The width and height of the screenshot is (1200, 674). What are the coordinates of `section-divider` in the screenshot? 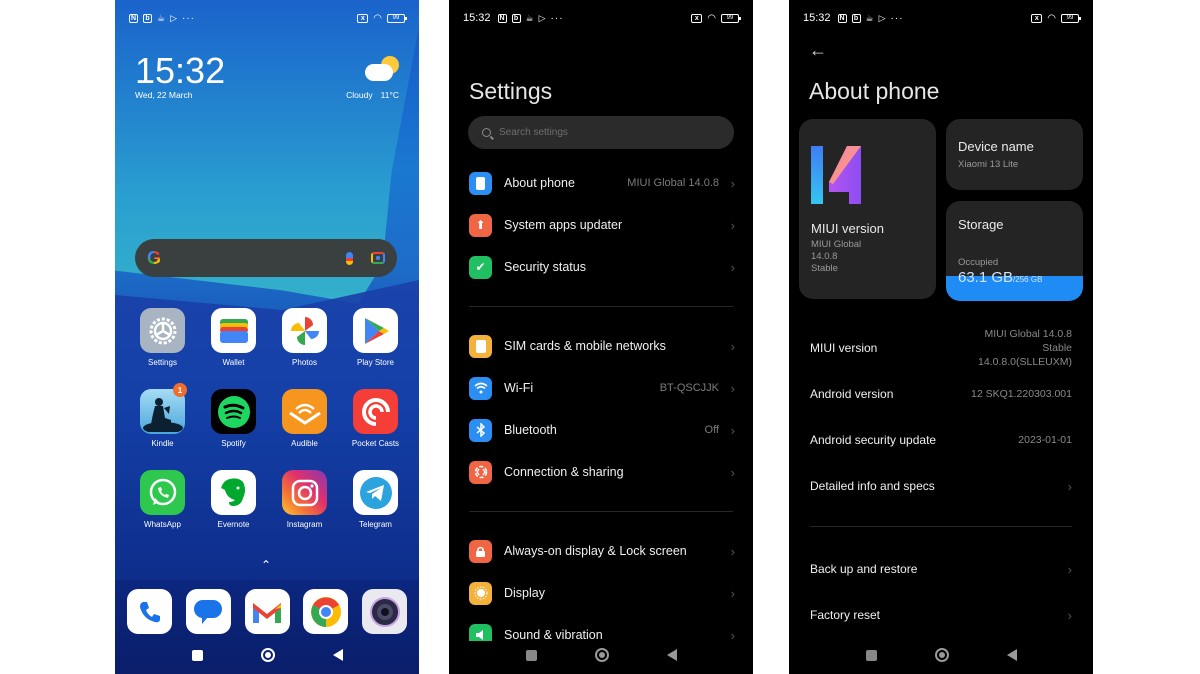 It's located at (601, 306).